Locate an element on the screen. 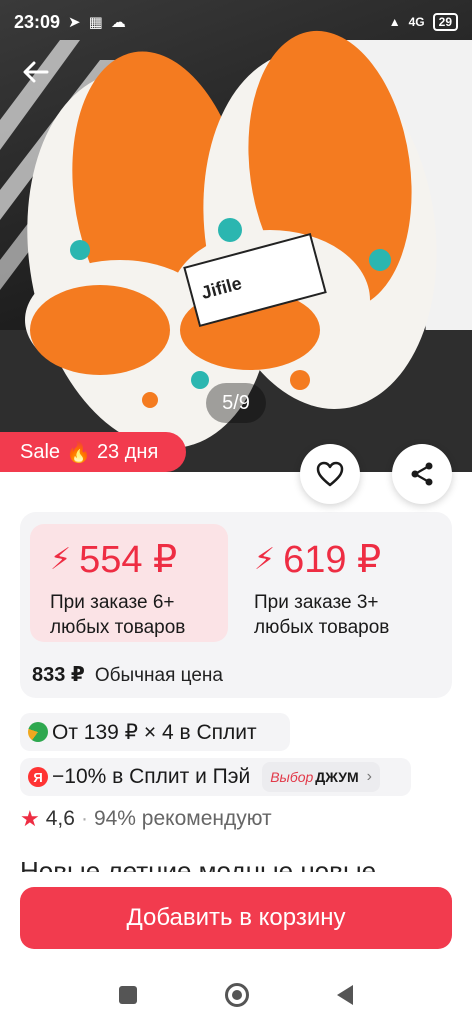  network-type: 4G is located at coordinates (416, 22).